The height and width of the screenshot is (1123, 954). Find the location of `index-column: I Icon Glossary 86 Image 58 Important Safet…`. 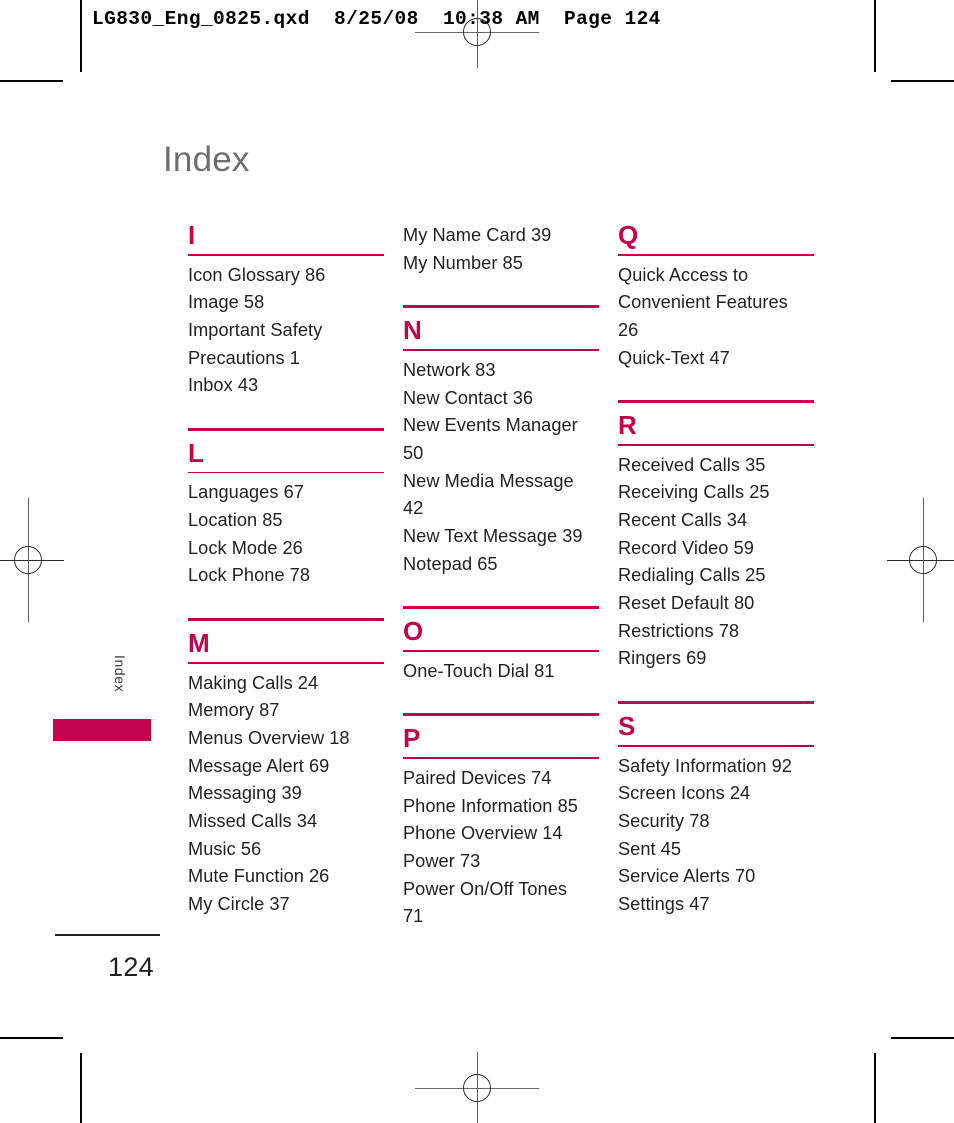

index-column: I Icon Glossary 86 Image 58 Important Safet… is located at coordinates (286, 576).